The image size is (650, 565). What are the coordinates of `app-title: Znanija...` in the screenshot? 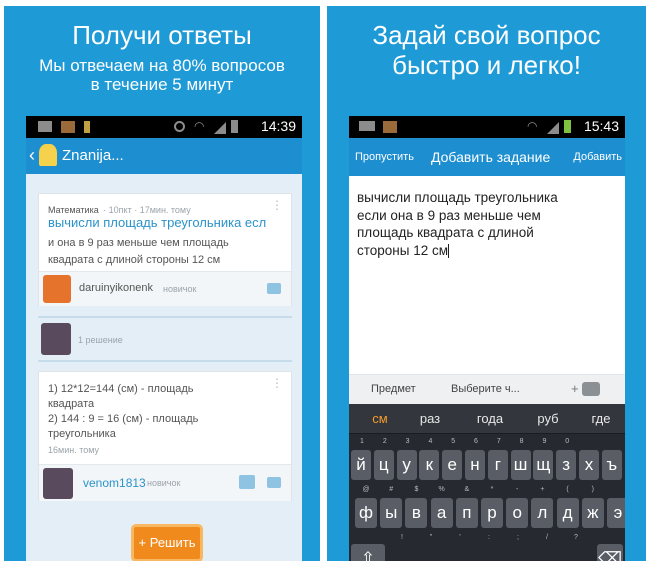 It's located at (93, 155).